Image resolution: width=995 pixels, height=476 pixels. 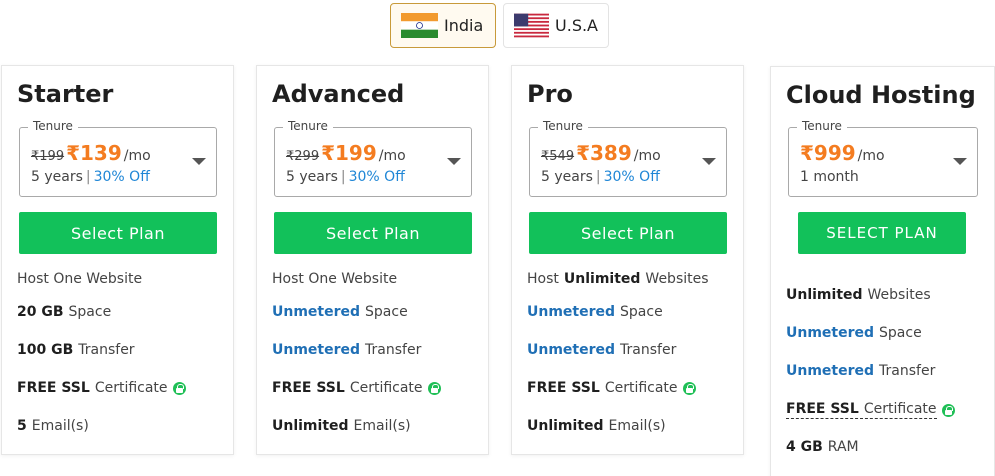 What do you see at coordinates (53, 426) in the screenshot?
I see `feature-item: 5 Email(s)` at bounding box center [53, 426].